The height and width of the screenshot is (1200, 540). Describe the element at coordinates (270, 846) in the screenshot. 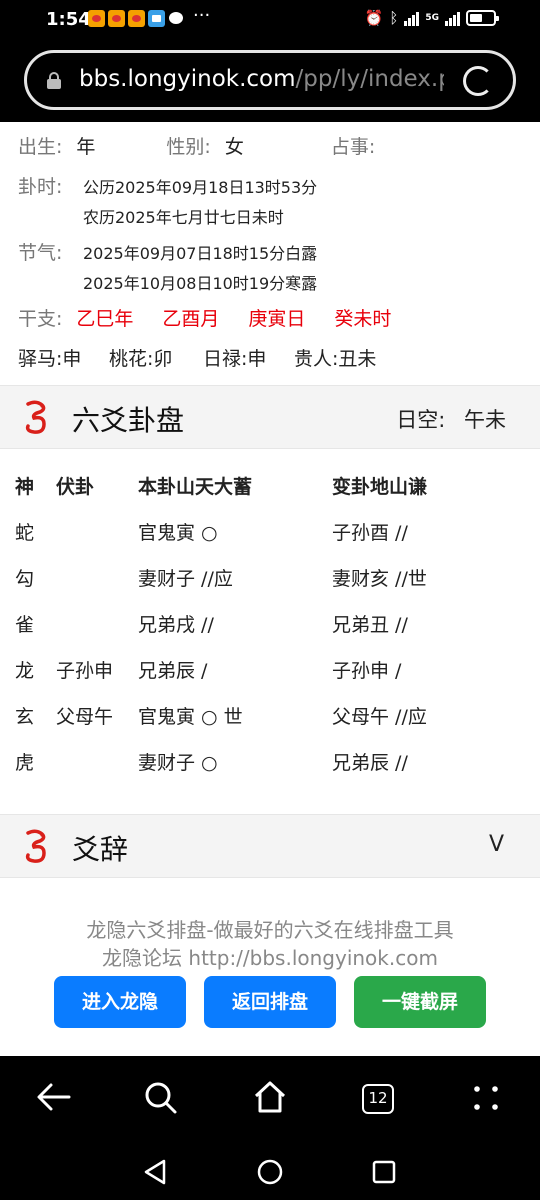

I see `yaoci-section-header: 爻辞 V` at that location.